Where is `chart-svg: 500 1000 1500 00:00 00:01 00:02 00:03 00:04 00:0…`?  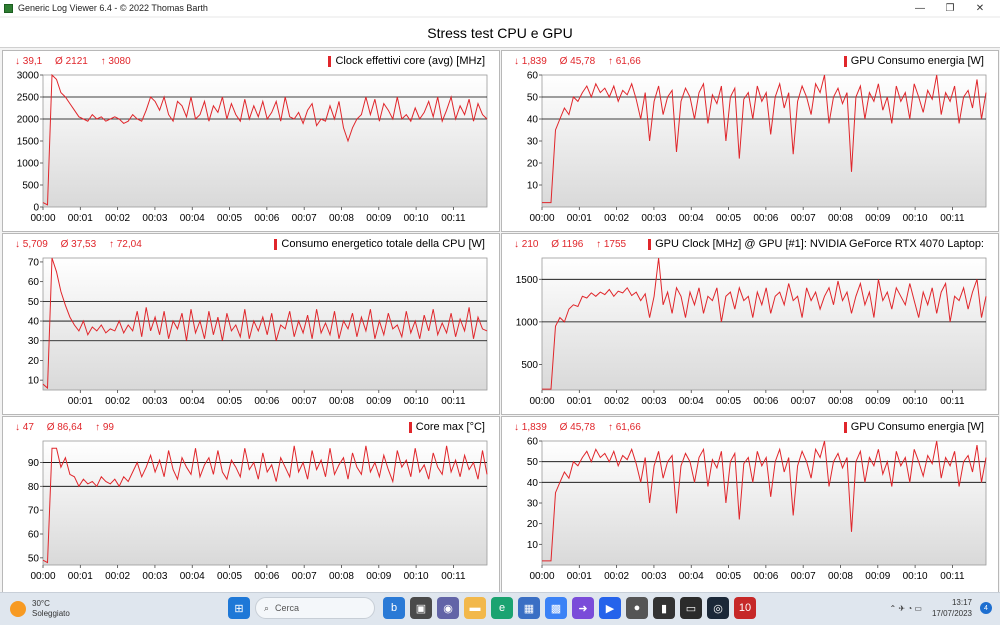
chart-svg: 500 1000 1500 00:00 00:01 00:02 00:03 00:04 00:0… is located at coordinates (751, 332).